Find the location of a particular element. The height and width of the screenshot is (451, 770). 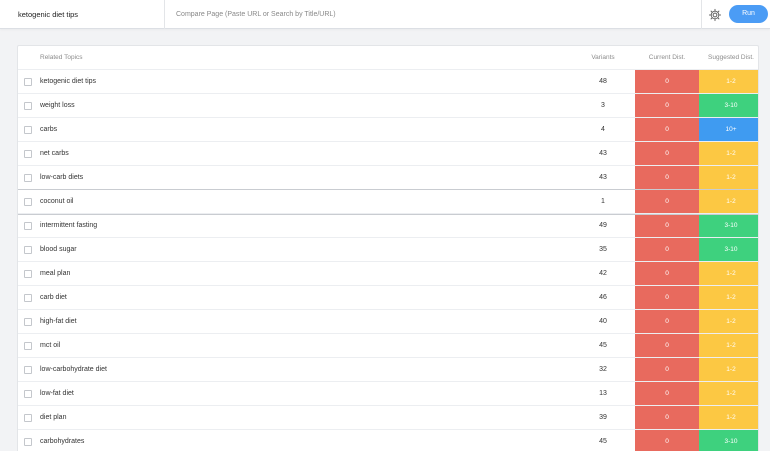

variants-count: 40 is located at coordinates (603, 321).